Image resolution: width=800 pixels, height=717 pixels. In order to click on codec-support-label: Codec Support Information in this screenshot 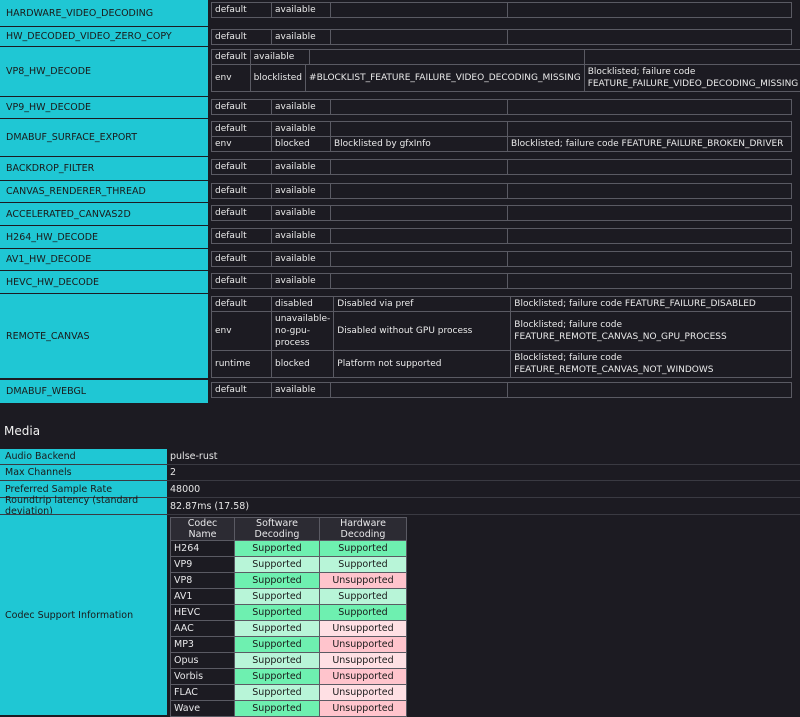, I will do `click(83, 615)`.